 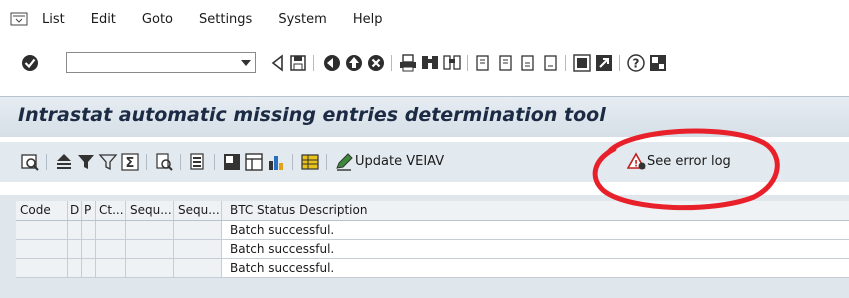 I want to click on first-page-icon, so click(x=484, y=63).